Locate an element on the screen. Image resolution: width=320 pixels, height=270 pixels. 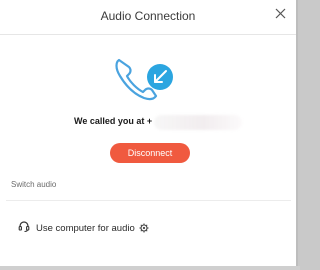
call-status-line: We called you at + is located at coordinates (148, 123).